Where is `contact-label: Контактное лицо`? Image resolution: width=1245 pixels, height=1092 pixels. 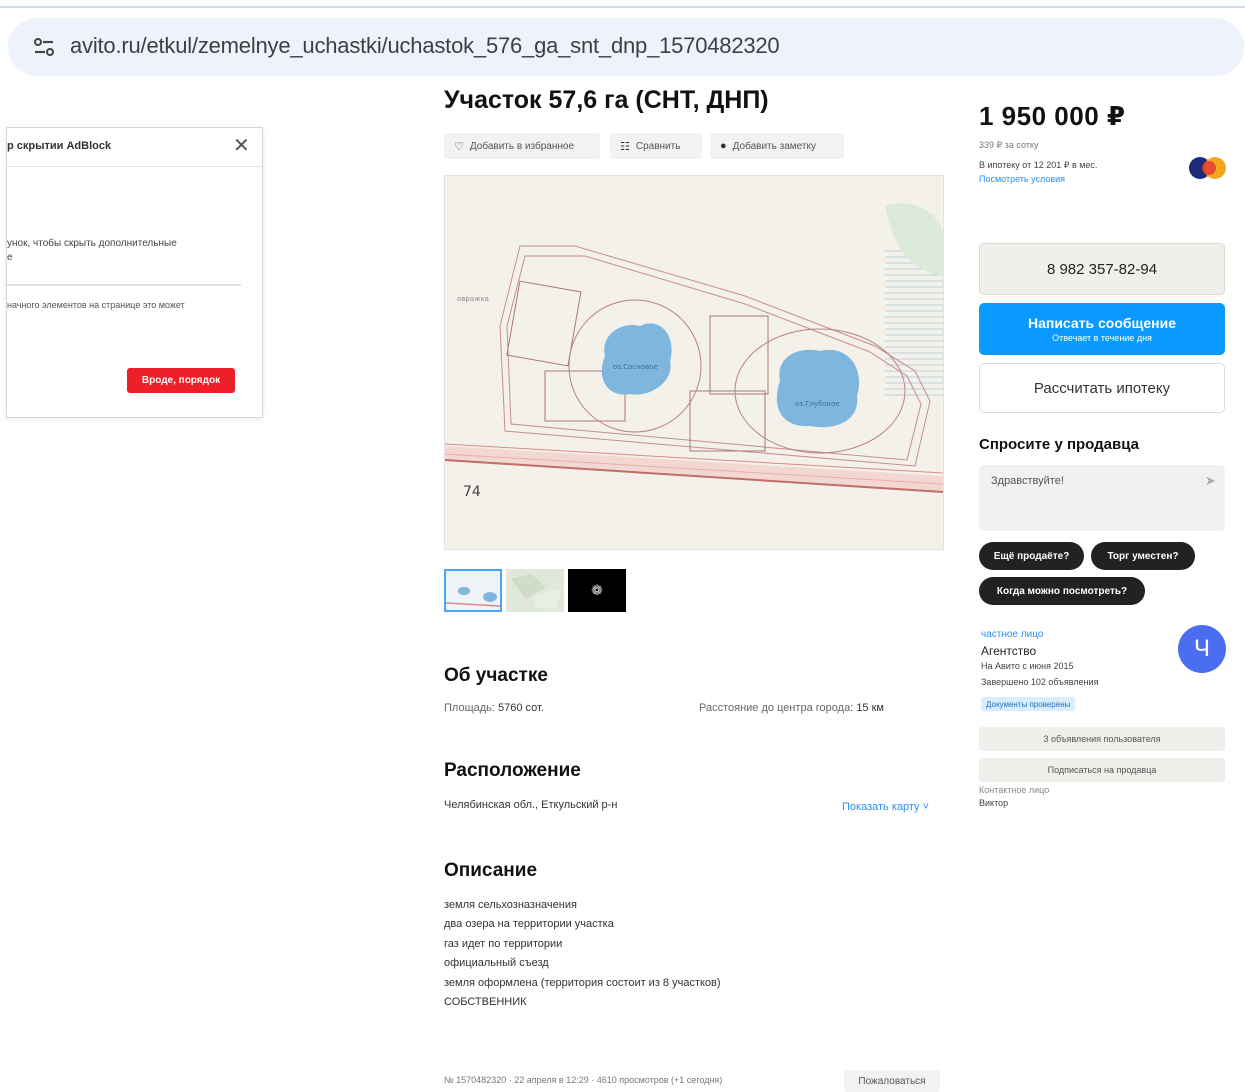 contact-label: Контактное лицо is located at coordinates (1014, 790).